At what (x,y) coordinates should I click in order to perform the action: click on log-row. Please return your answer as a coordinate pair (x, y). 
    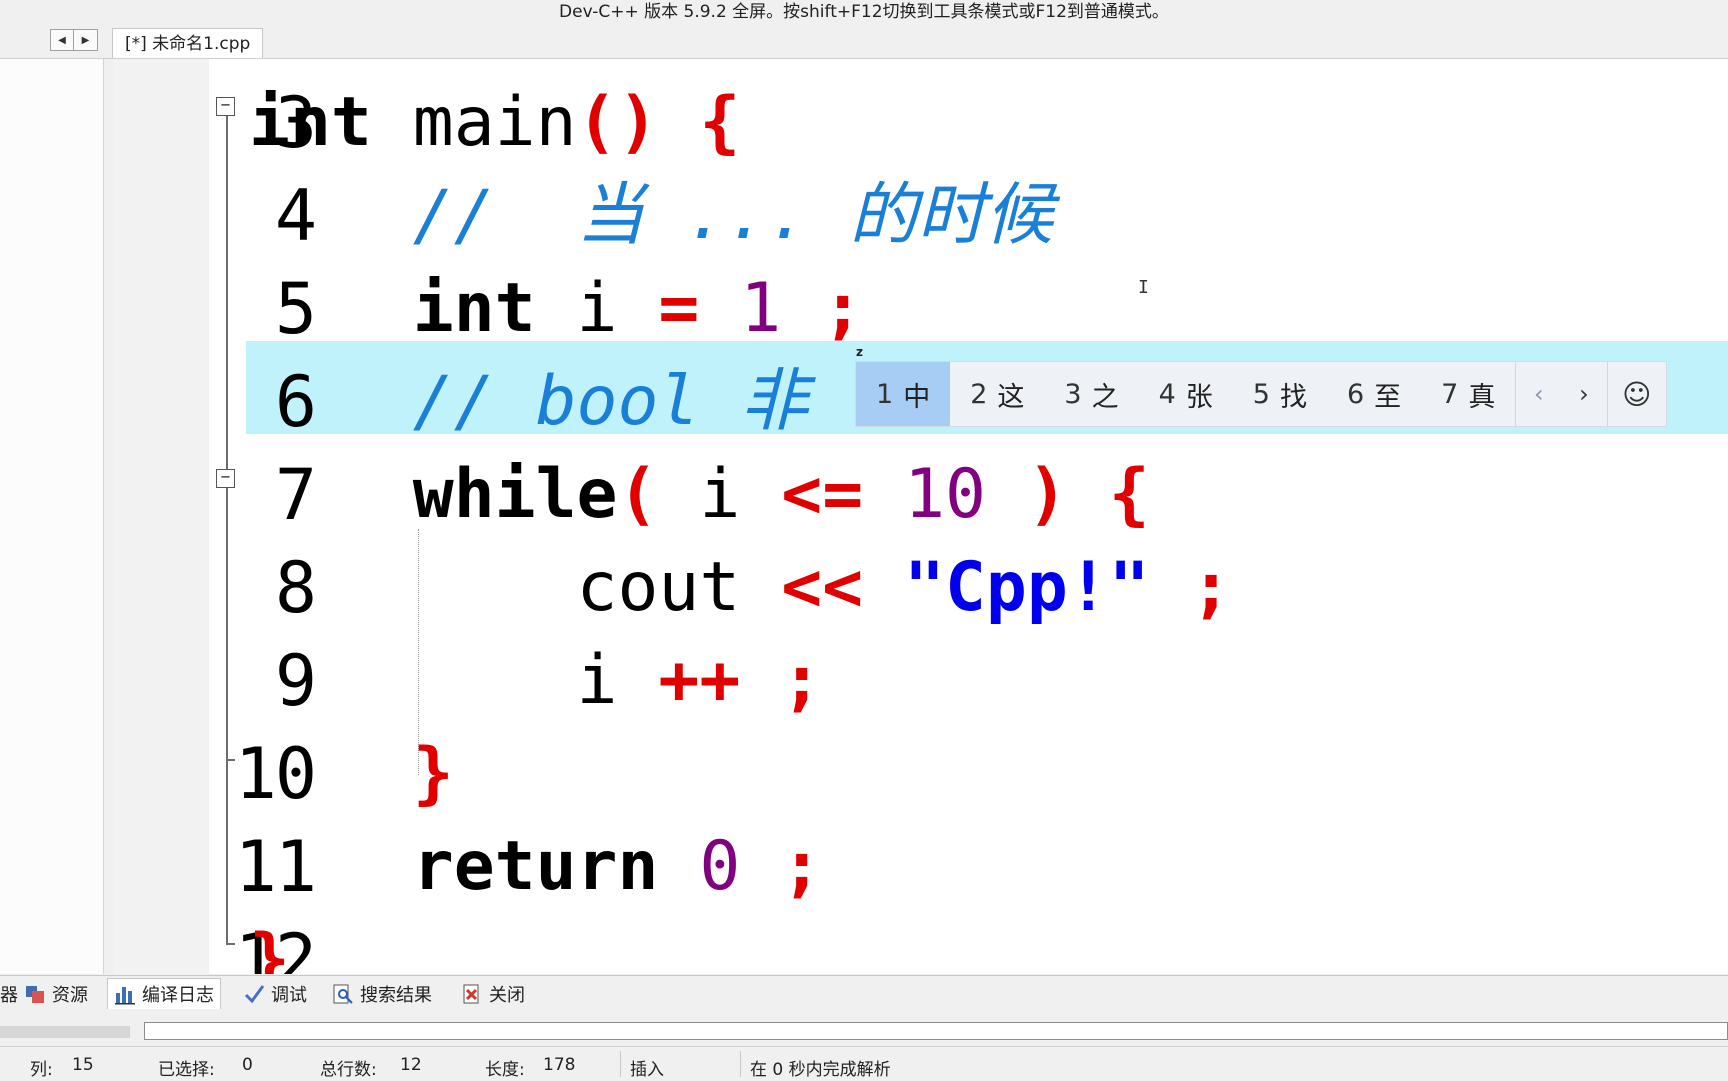
    Looking at the image, I should click on (864, 1028).